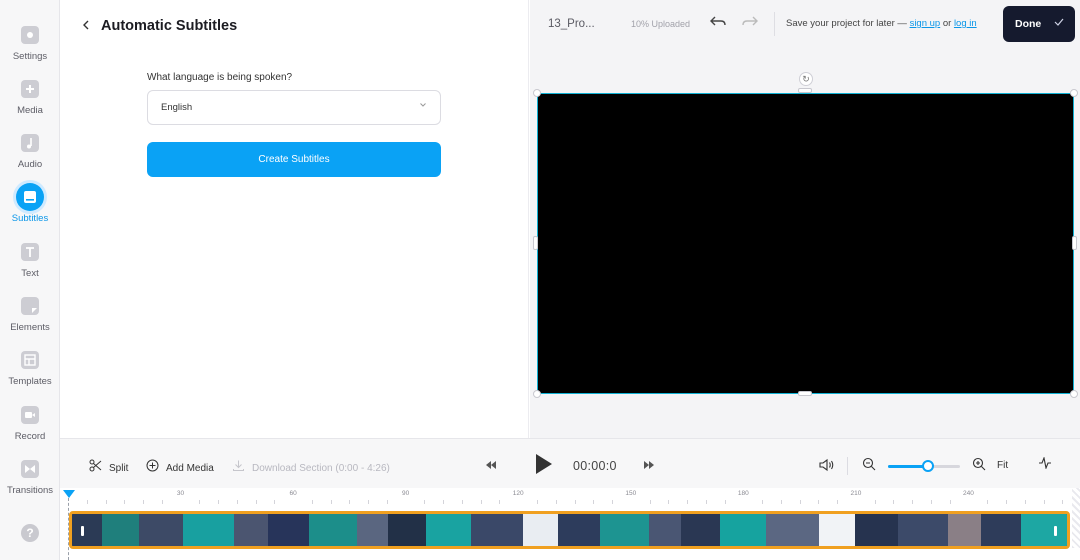  What do you see at coordinates (535, 243) in the screenshot?
I see `resize-handle-left` at bounding box center [535, 243].